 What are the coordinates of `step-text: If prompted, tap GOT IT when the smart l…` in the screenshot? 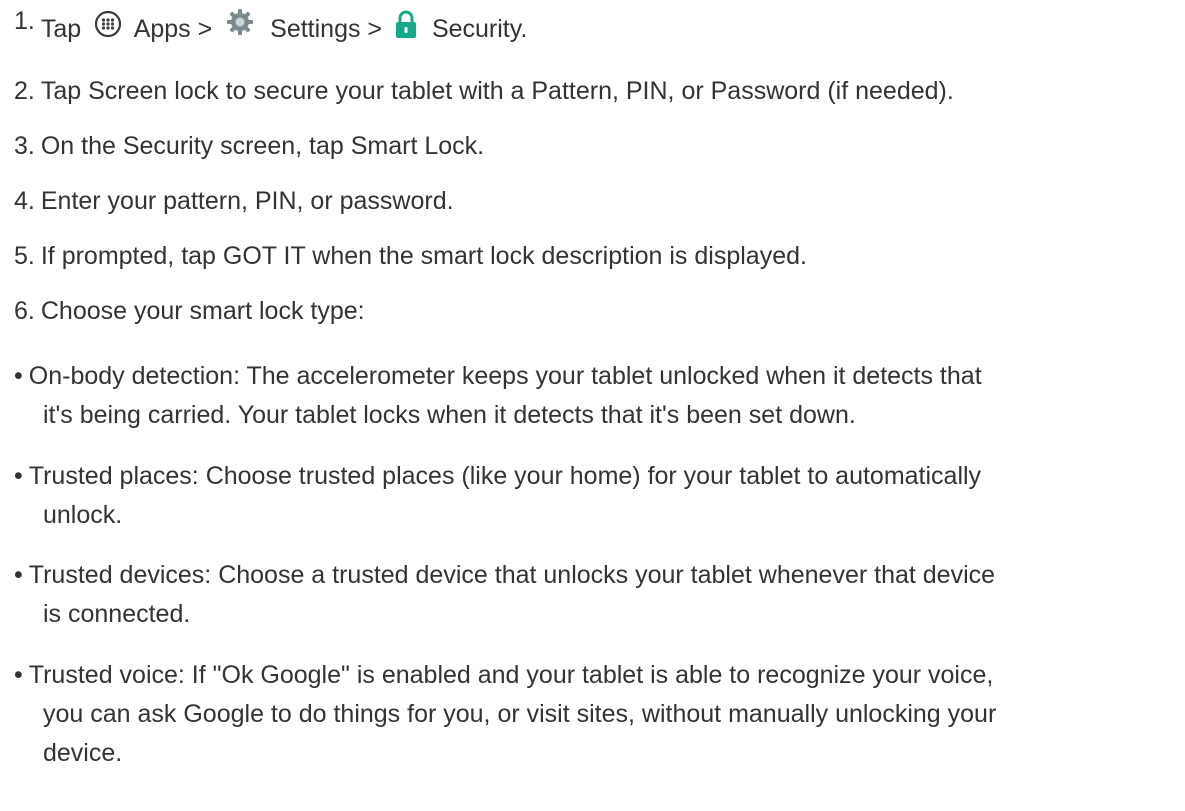 It's located at (423, 256).